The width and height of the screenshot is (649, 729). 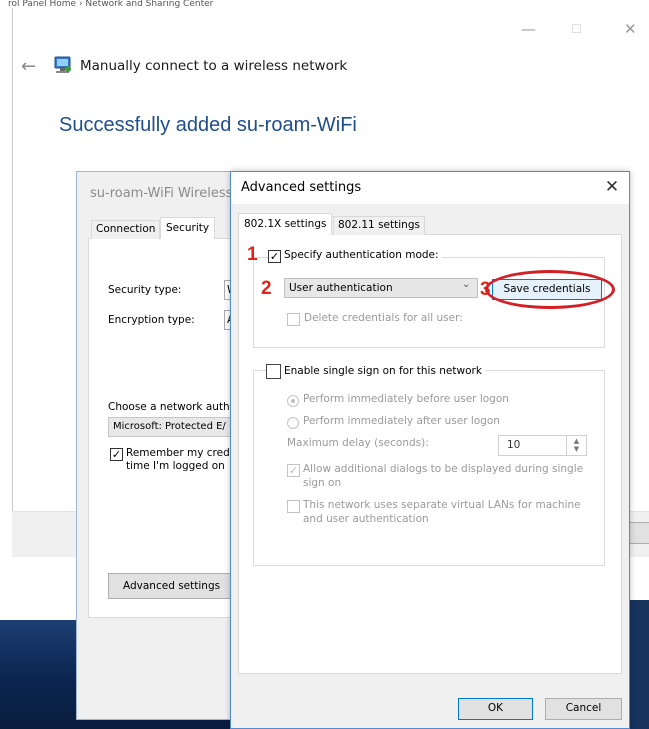 I want to click on tab-8021x-settings: 802.1X settings, so click(x=285, y=224).